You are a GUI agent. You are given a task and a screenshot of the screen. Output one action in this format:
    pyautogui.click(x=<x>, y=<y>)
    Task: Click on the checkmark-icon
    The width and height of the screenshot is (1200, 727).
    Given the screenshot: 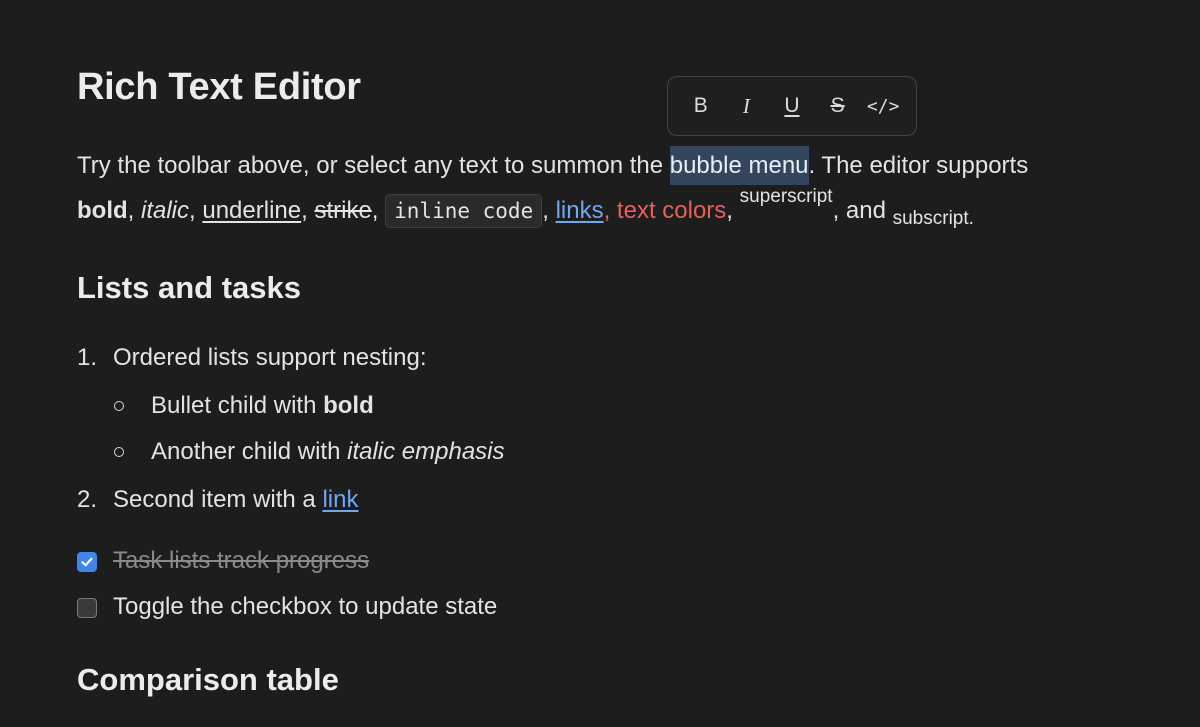 What is the action you would take?
    pyautogui.click(x=87, y=562)
    